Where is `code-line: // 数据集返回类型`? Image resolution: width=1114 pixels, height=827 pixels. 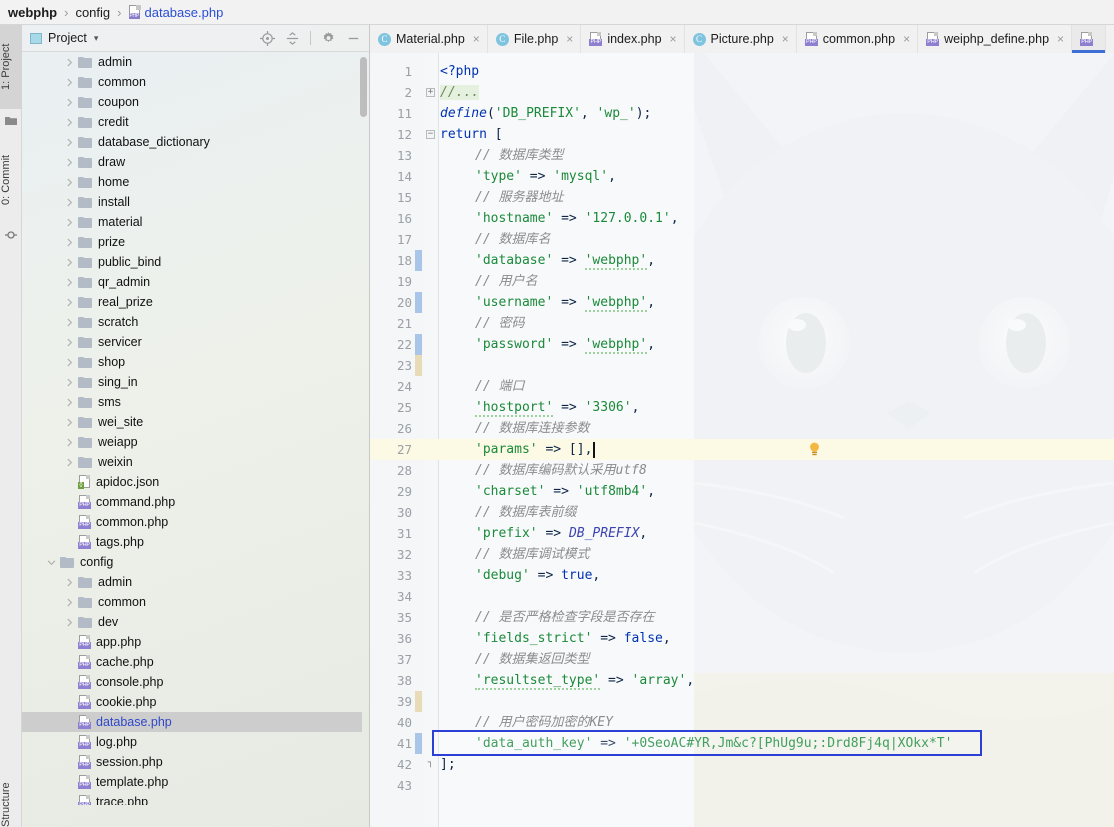
code-line: // 数据集返回类型 is located at coordinates (532, 659).